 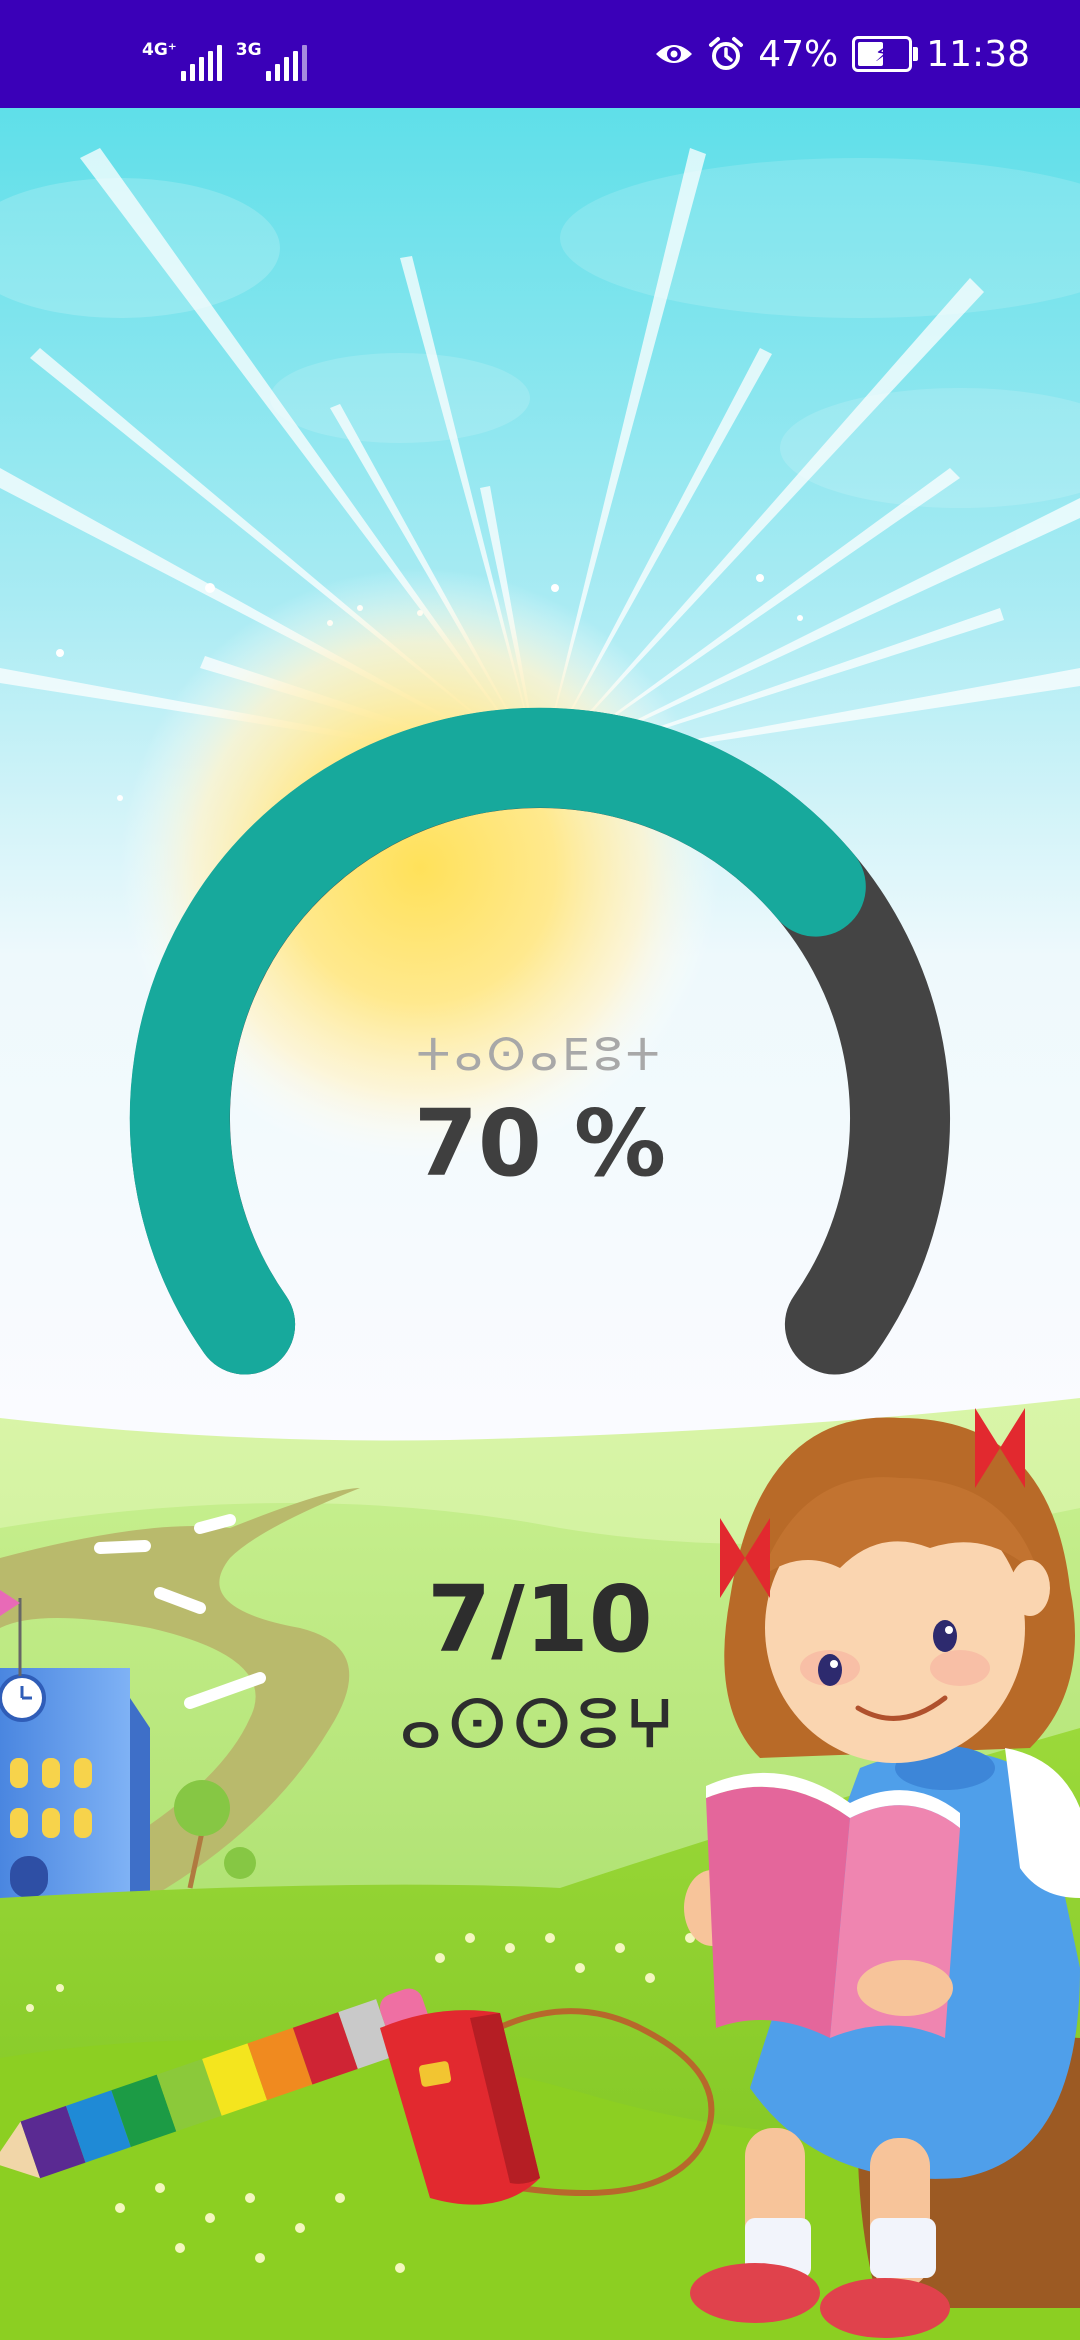 I want to click on signal-icon: 4G⁺, so click(x=182, y=61).